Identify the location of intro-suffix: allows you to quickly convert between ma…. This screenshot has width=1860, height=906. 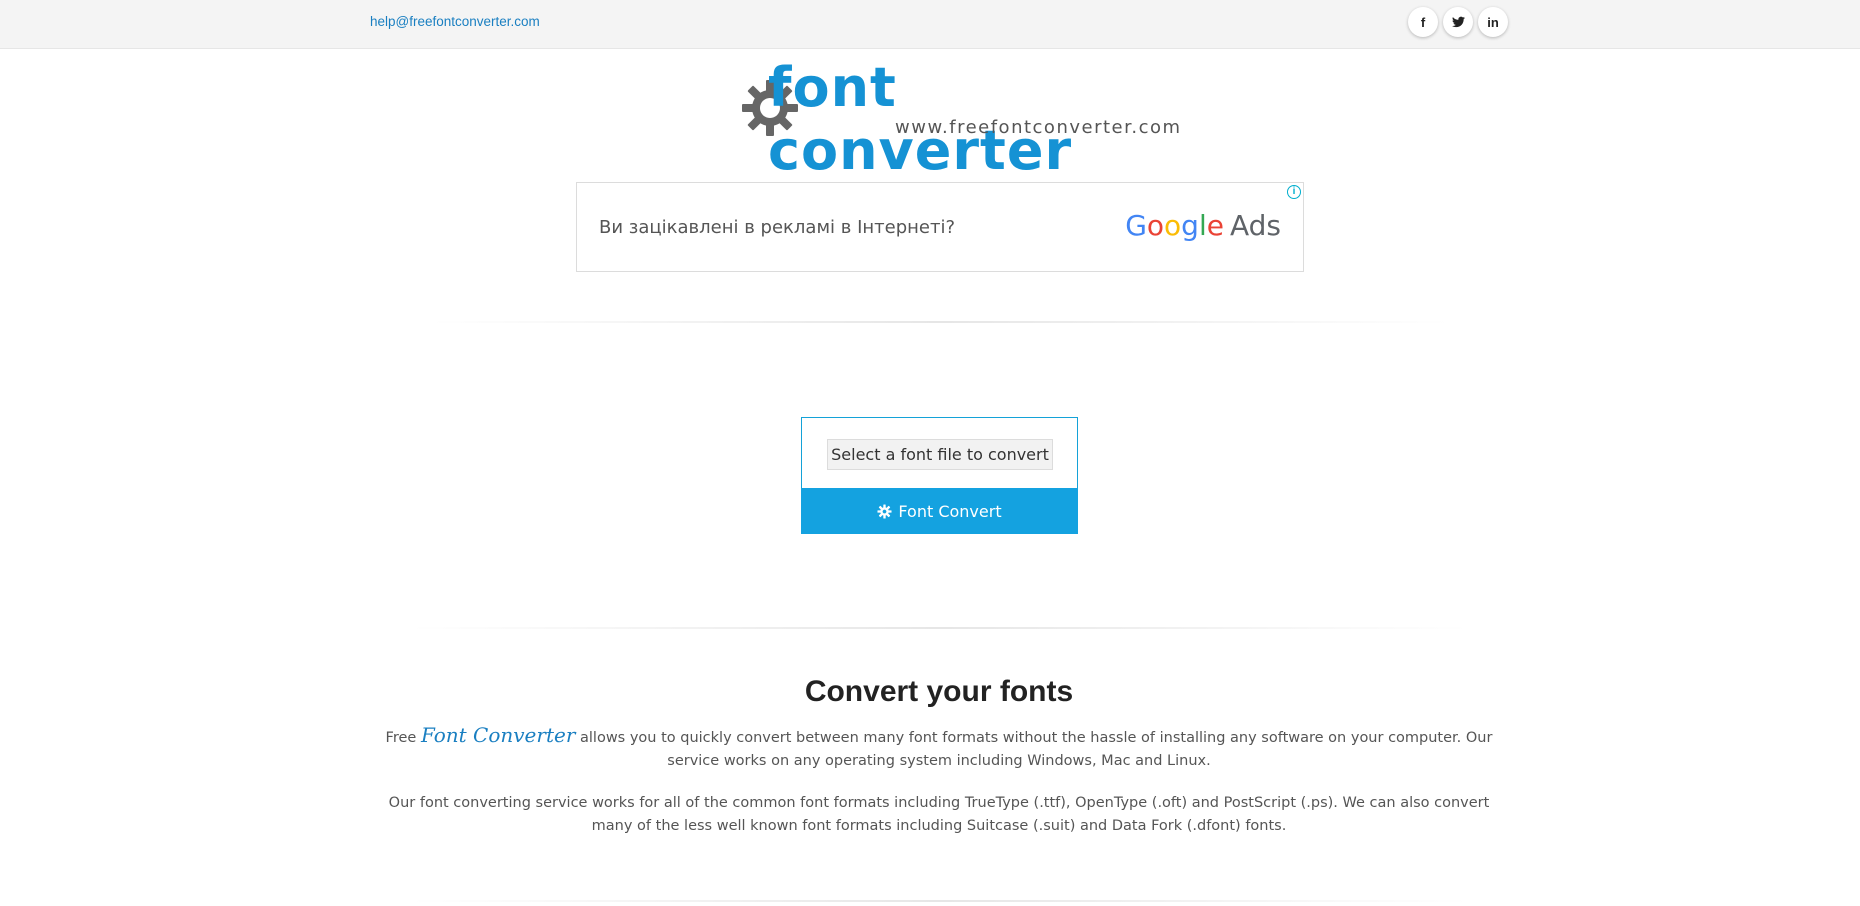
(1034, 749).